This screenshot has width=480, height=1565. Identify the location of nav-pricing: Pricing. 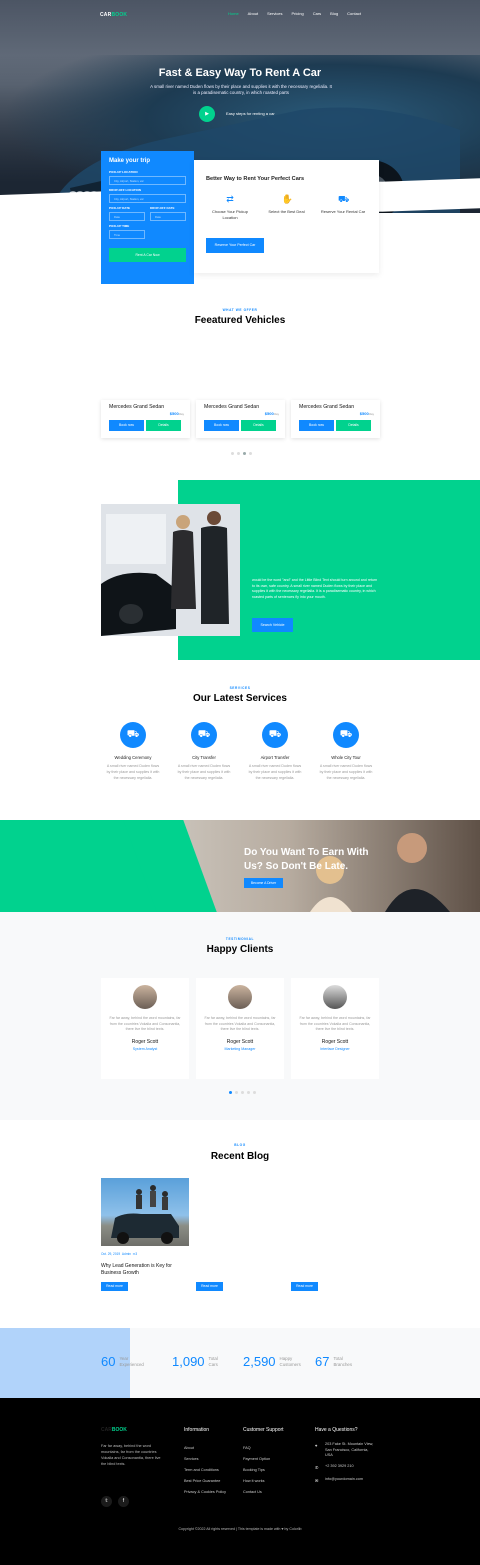
(297, 13).